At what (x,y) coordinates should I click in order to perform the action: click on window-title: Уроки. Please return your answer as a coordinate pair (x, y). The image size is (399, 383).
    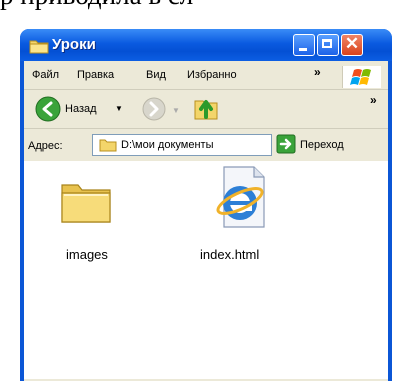
    Looking at the image, I should click on (74, 44).